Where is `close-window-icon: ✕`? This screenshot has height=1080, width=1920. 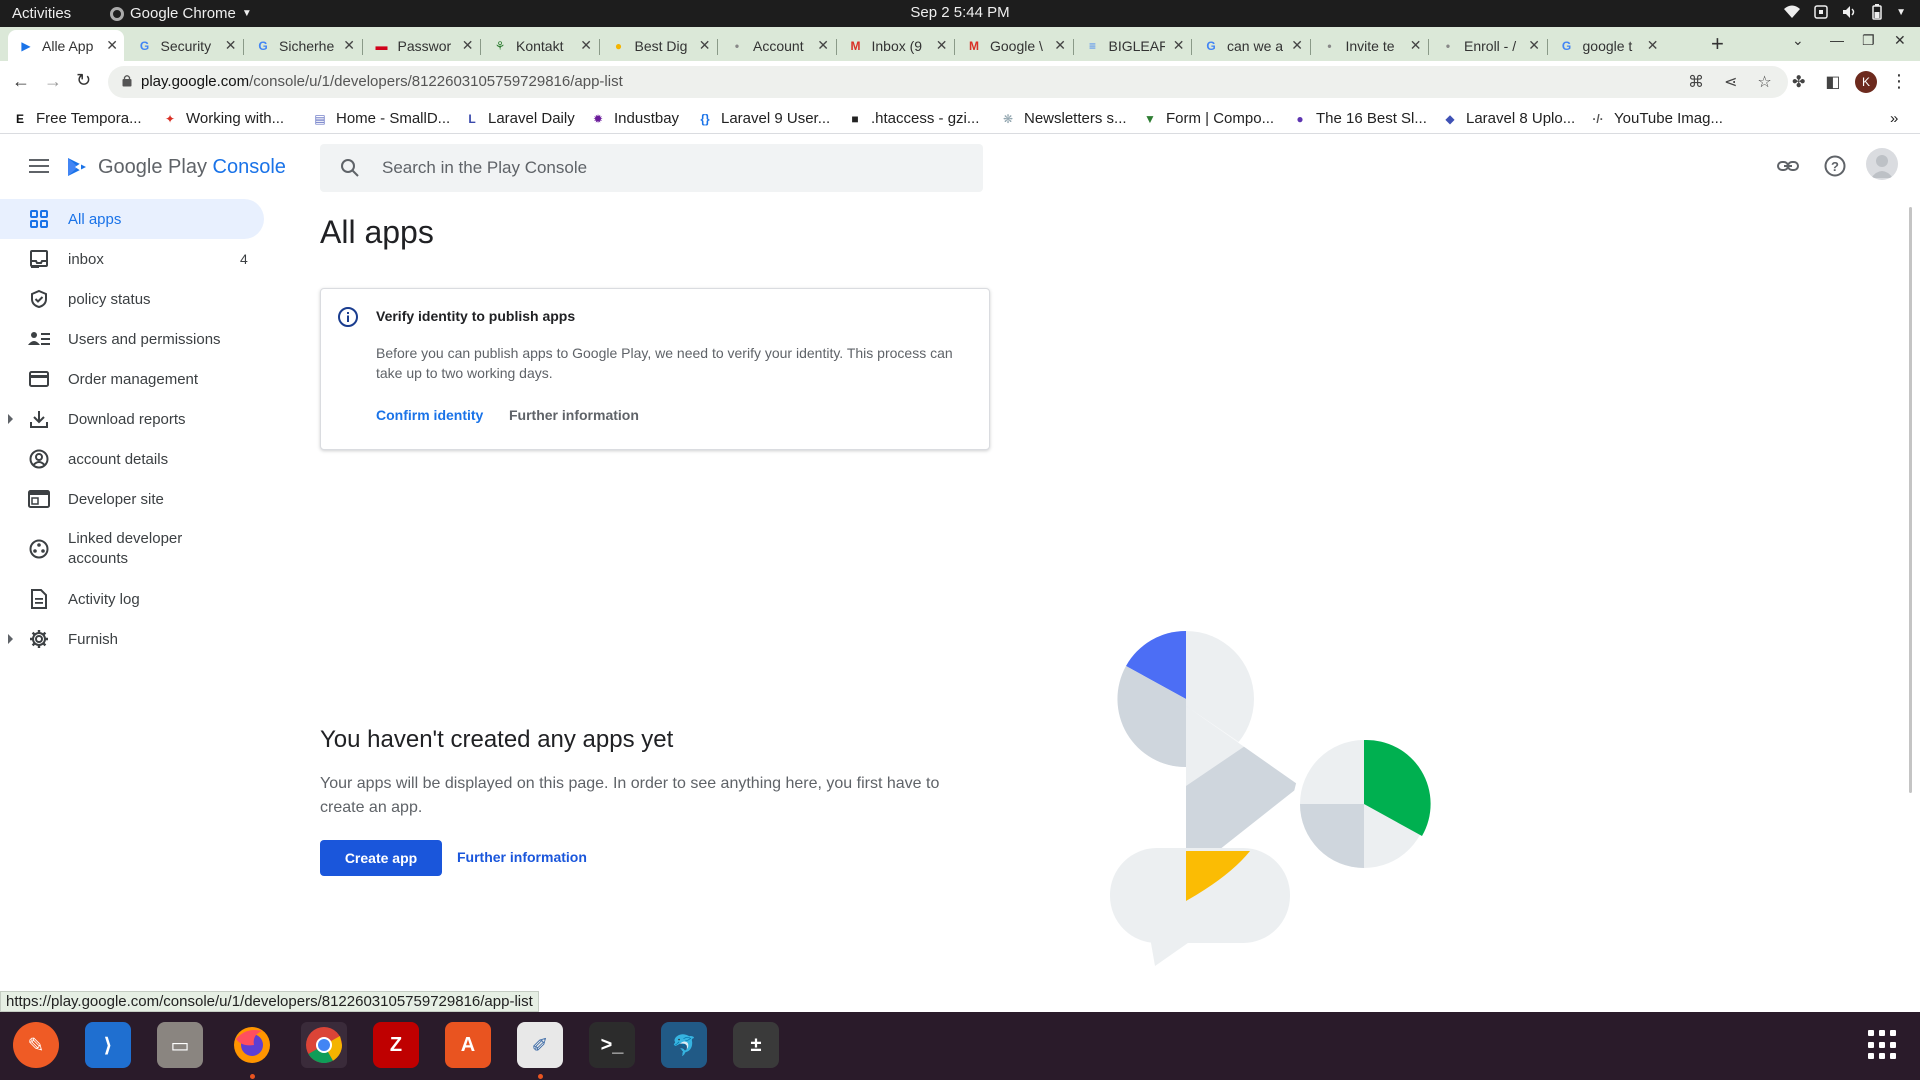 close-window-icon: ✕ is located at coordinates (1900, 40).